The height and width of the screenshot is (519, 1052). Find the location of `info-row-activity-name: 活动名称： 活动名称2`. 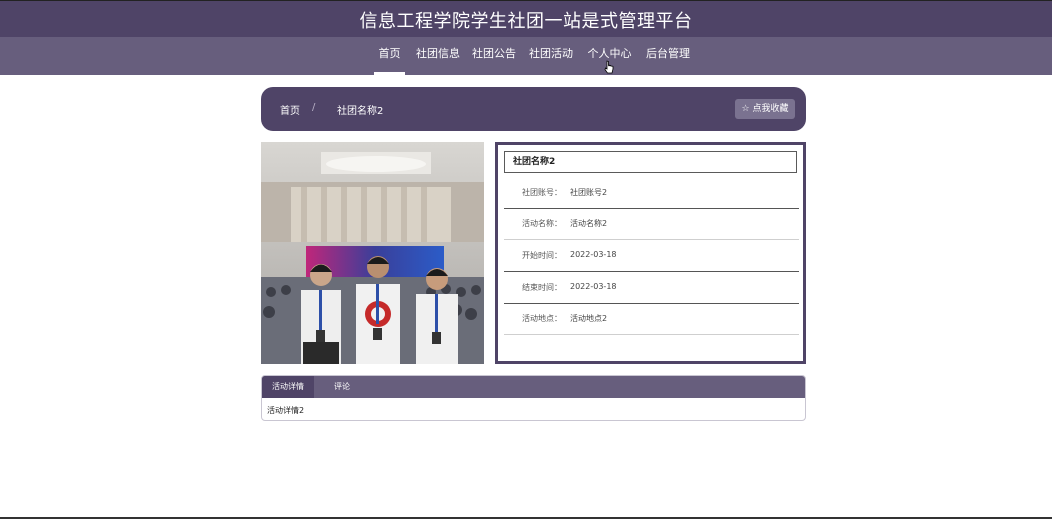

info-row-activity-name: 活动名称： 活动名称2 is located at coordinates (651, 224).